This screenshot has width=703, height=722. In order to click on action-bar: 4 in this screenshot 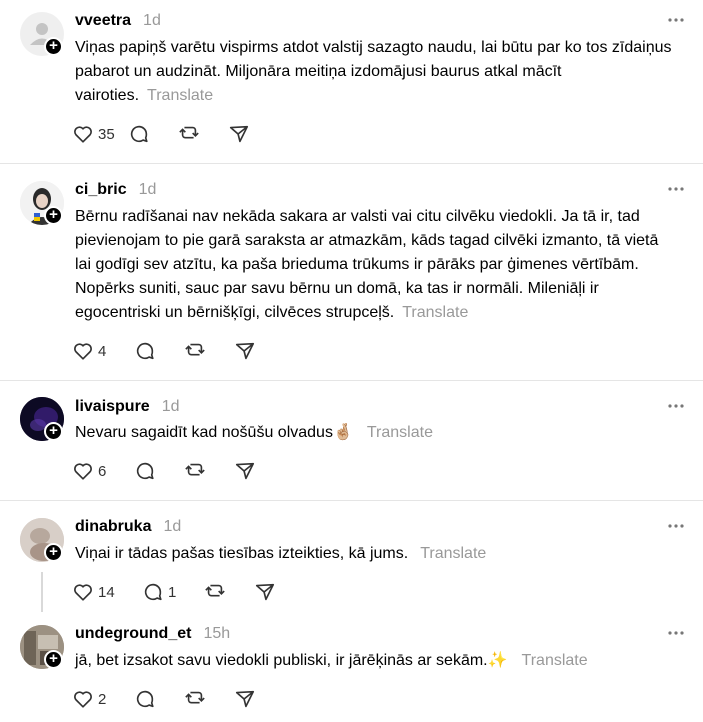, I will do `click(173, 351)`.